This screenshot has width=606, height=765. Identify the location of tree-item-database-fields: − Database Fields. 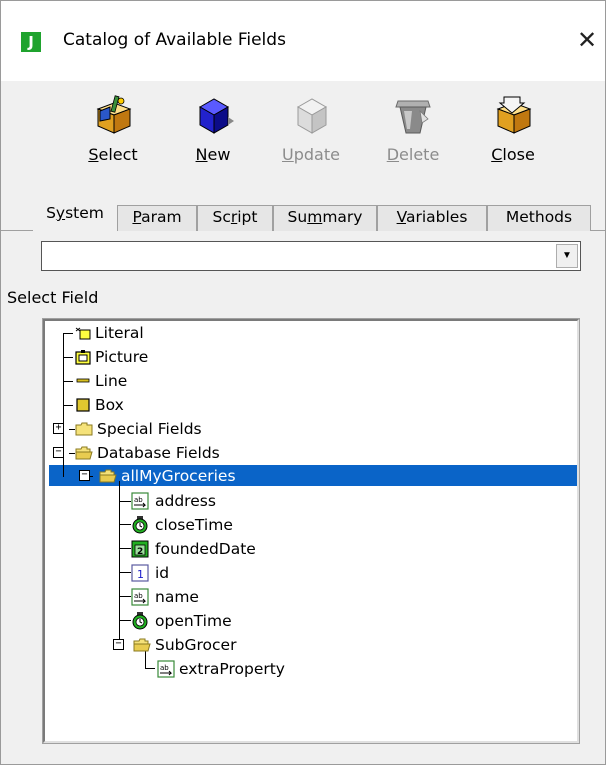
(195, 453).